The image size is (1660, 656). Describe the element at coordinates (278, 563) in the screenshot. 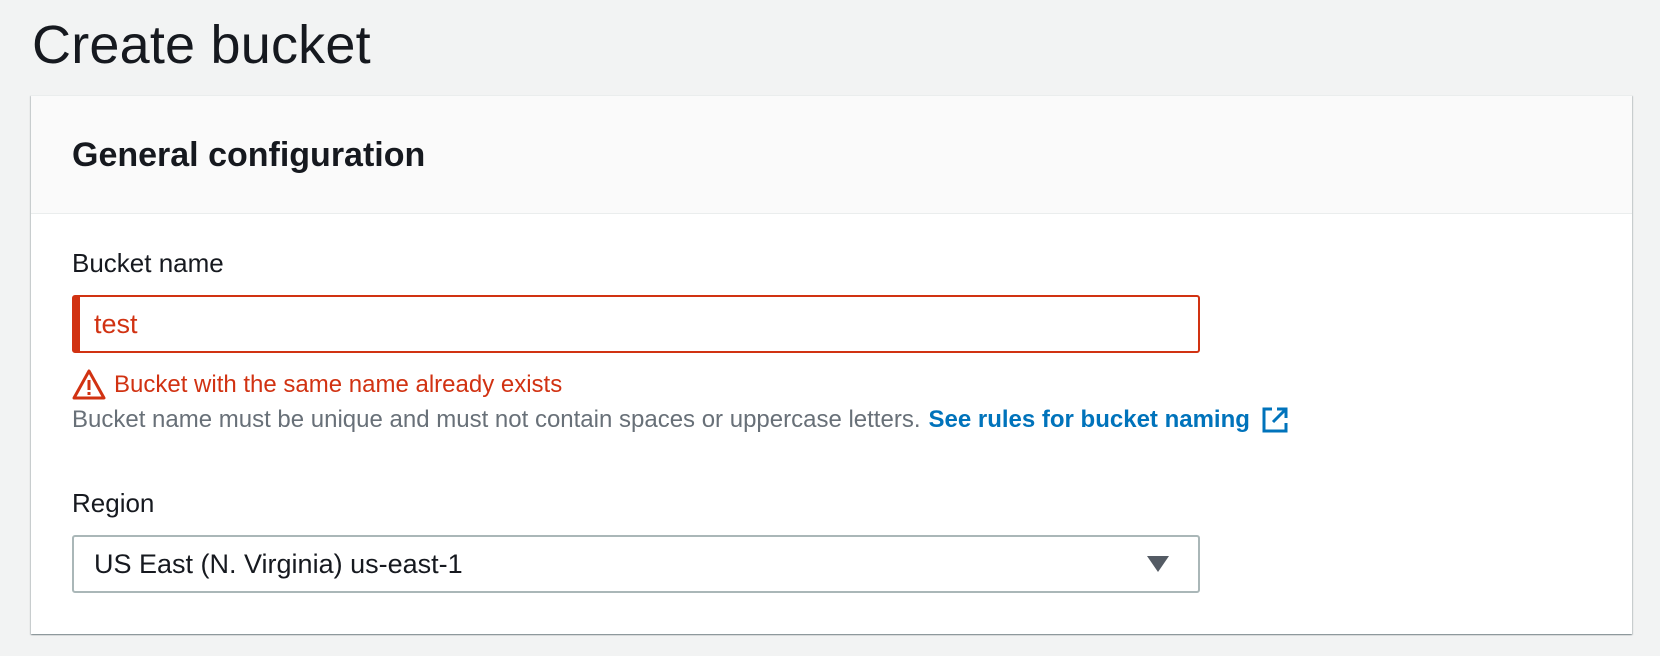

I see `region-selected-value: US East (N. Virginia) us-east-1` at that location.